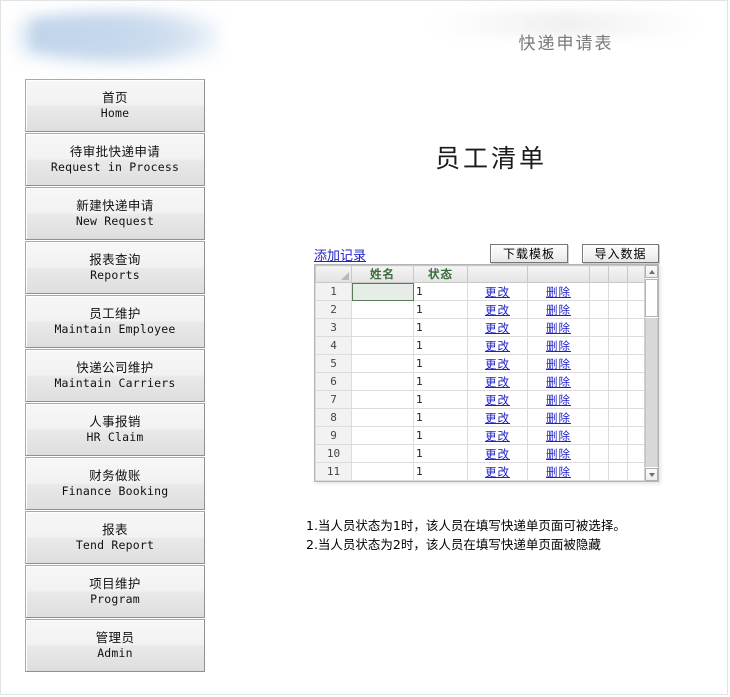  What do you see at coordinates (115, 213) in the screenshot?
I see `sidebar-item-3: 新建快递申请 New Request` at bounding box center [115, 213].